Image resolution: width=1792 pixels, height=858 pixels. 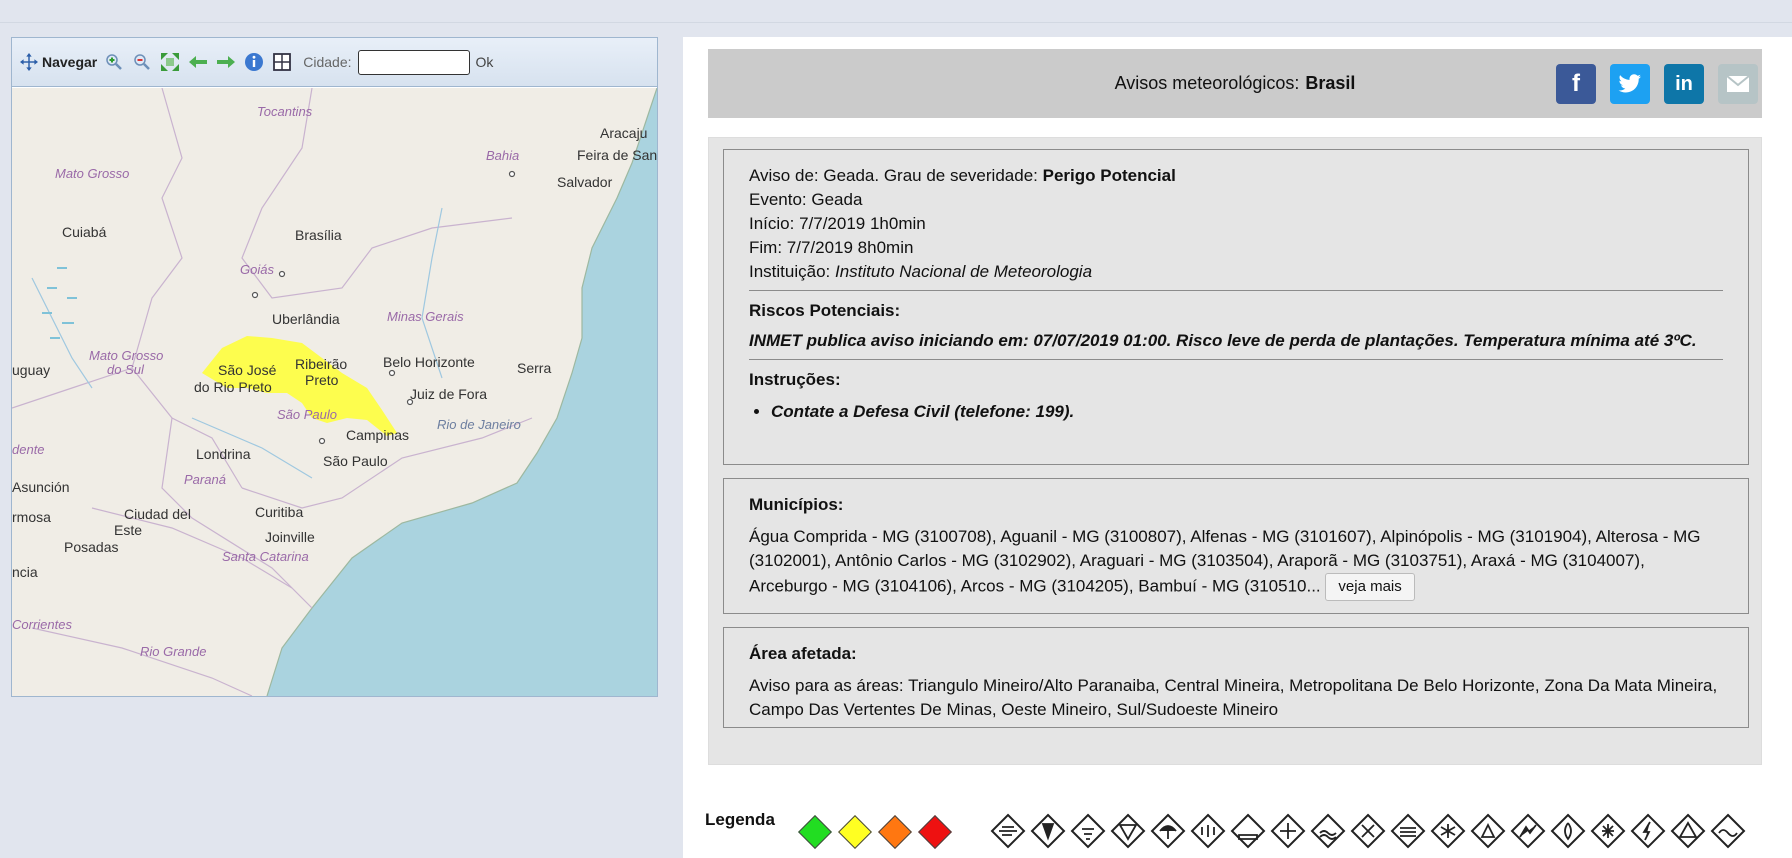 What do you see at coordinates (377, 435) in the screenshot?
I see `map-label: Campinas` at bounding box center [377, 435].